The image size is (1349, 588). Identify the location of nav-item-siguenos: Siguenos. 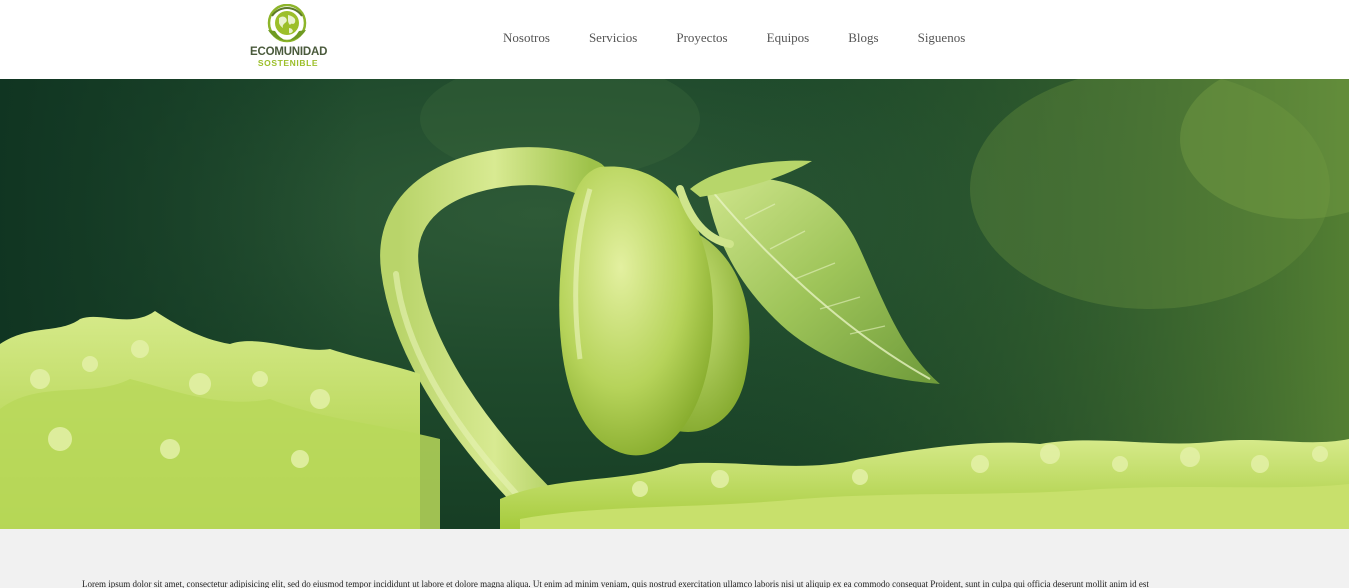
(942, 38).